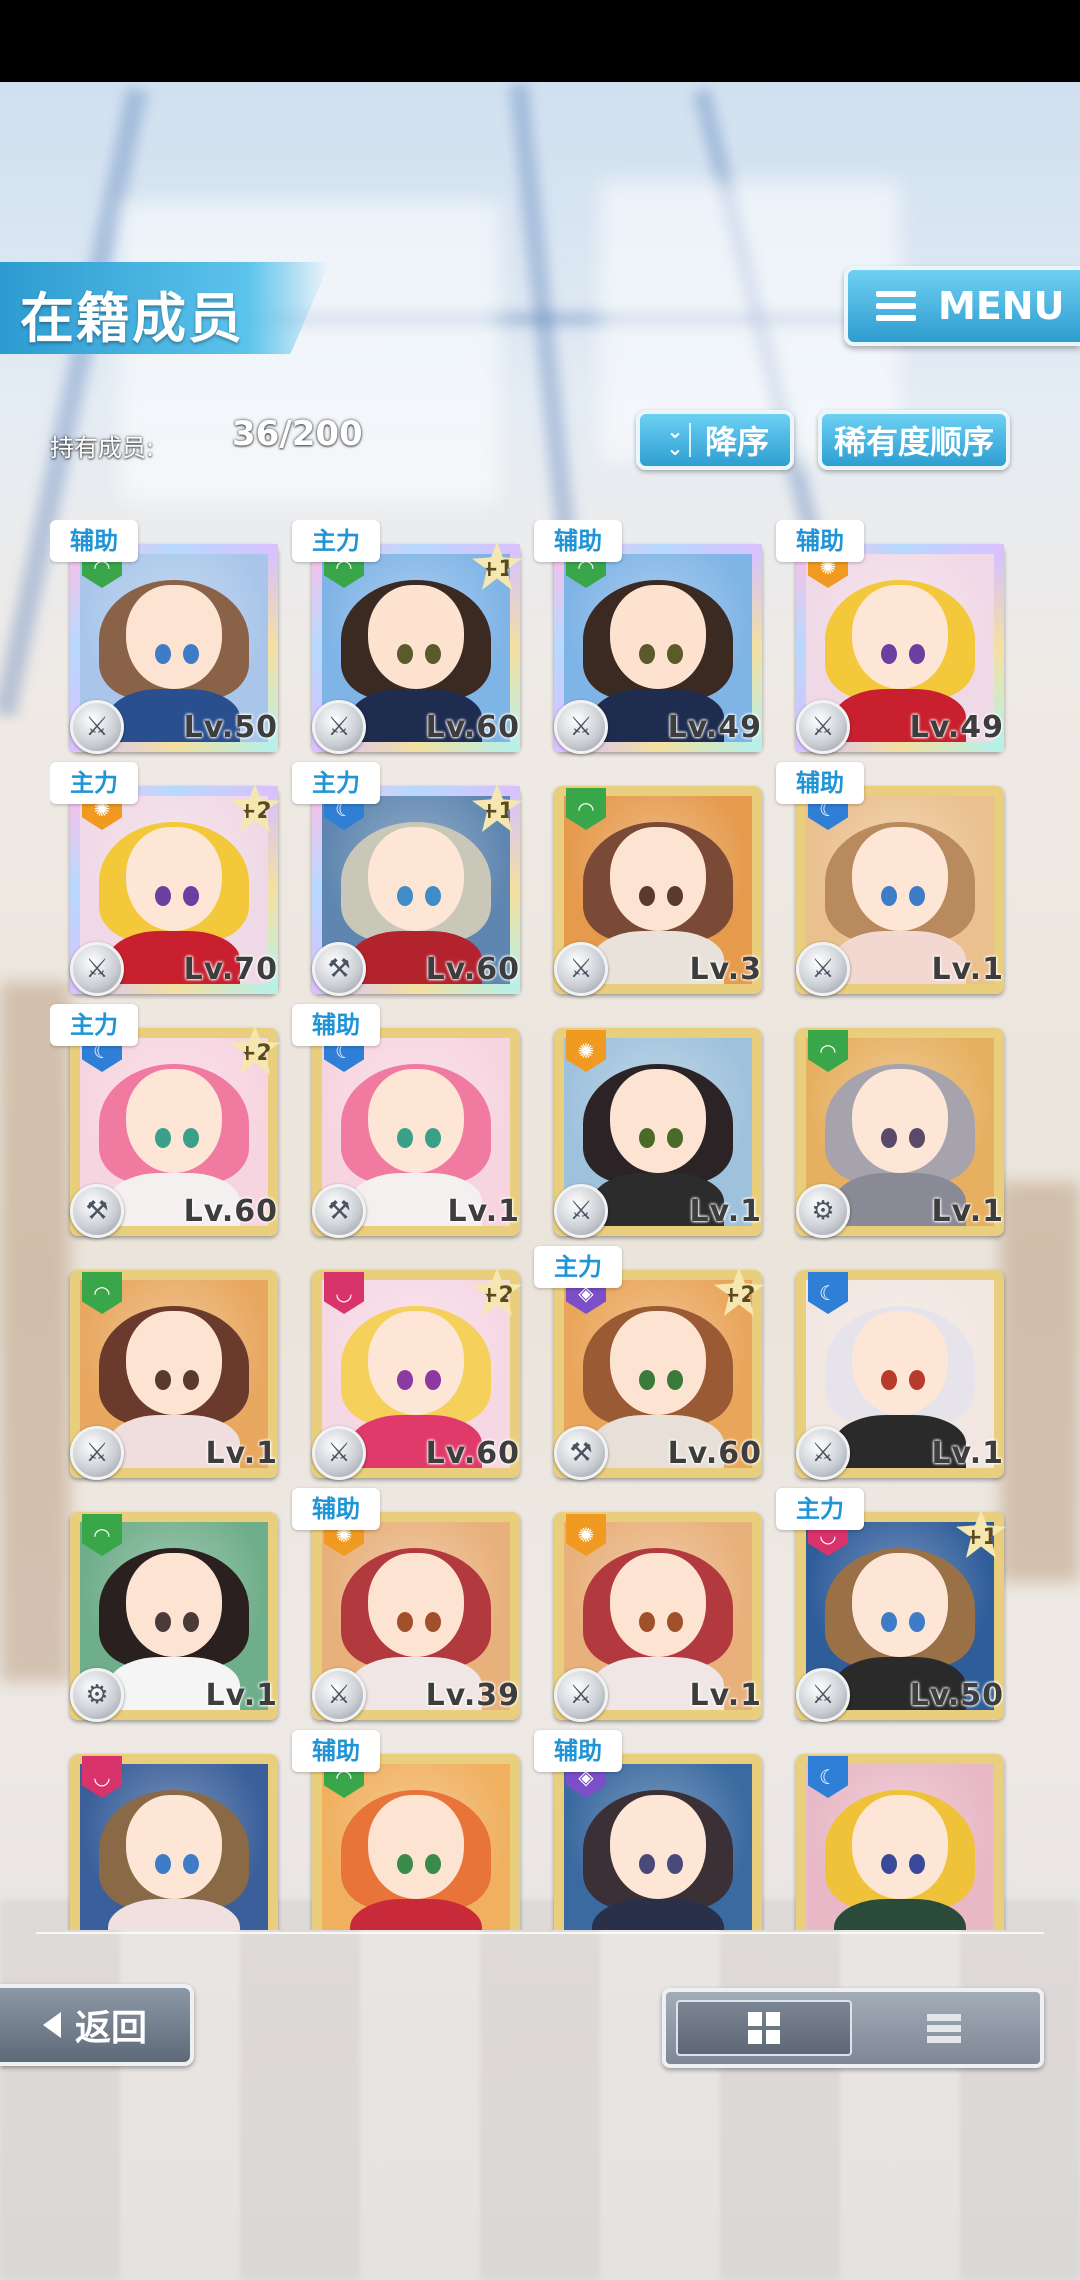 This screenshot has height=2280, width=1080. What do you see at coordinates (540, 1933) in the screenshot?
I see `divider` at bounding box center [540, 1933].